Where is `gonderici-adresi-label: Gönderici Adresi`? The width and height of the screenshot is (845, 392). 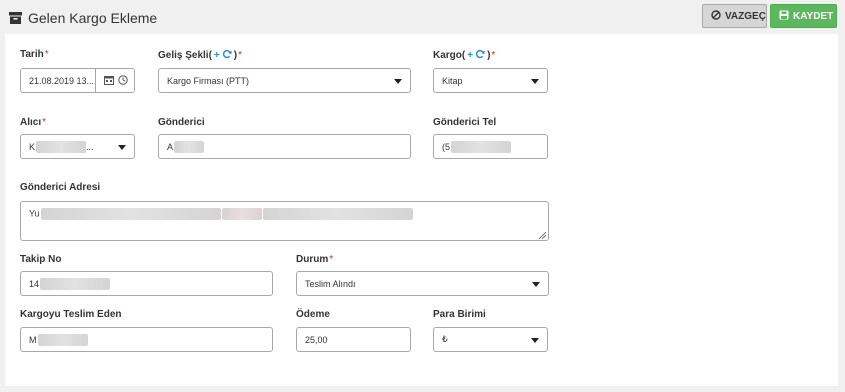
gonderici-adresi-label: Gönderici Adresi is located at coordinates (60, 187).